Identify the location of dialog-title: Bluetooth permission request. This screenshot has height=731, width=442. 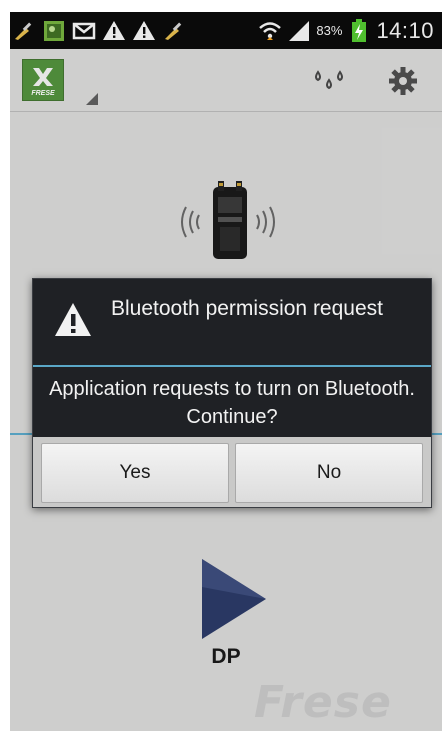
(247, 308).